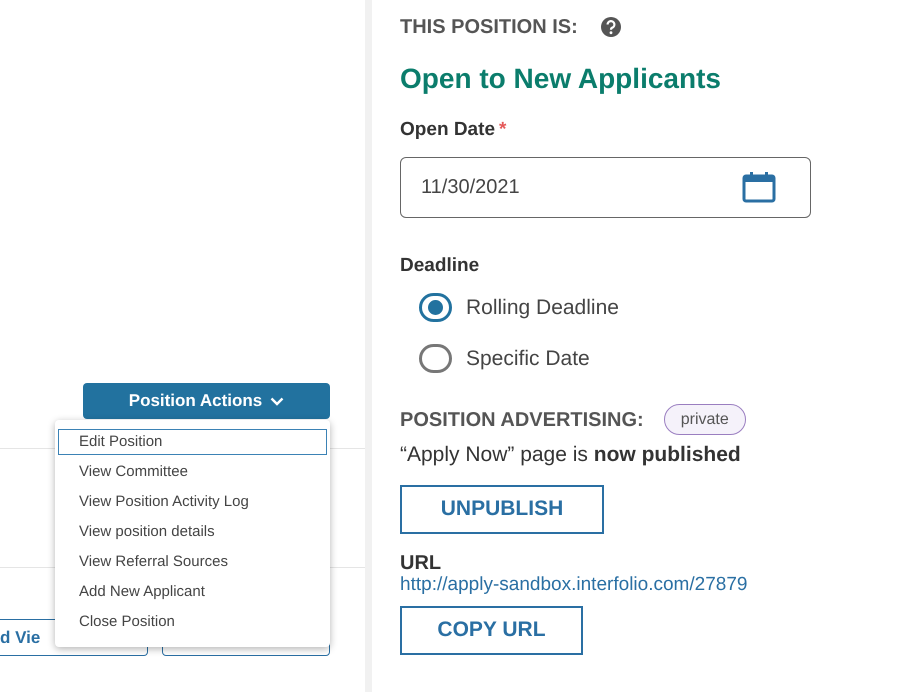 The image size is (908, 692). I want to click on status-value: Open to New Applicants, so click(561, 79).